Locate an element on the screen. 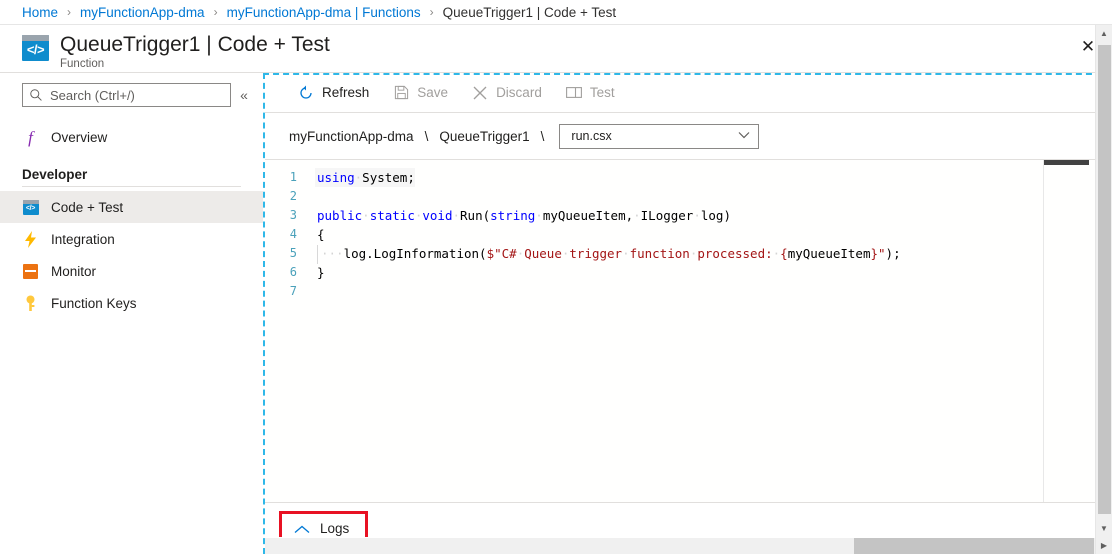  file-select-value: run.csx is located at coordinates (591, 136).